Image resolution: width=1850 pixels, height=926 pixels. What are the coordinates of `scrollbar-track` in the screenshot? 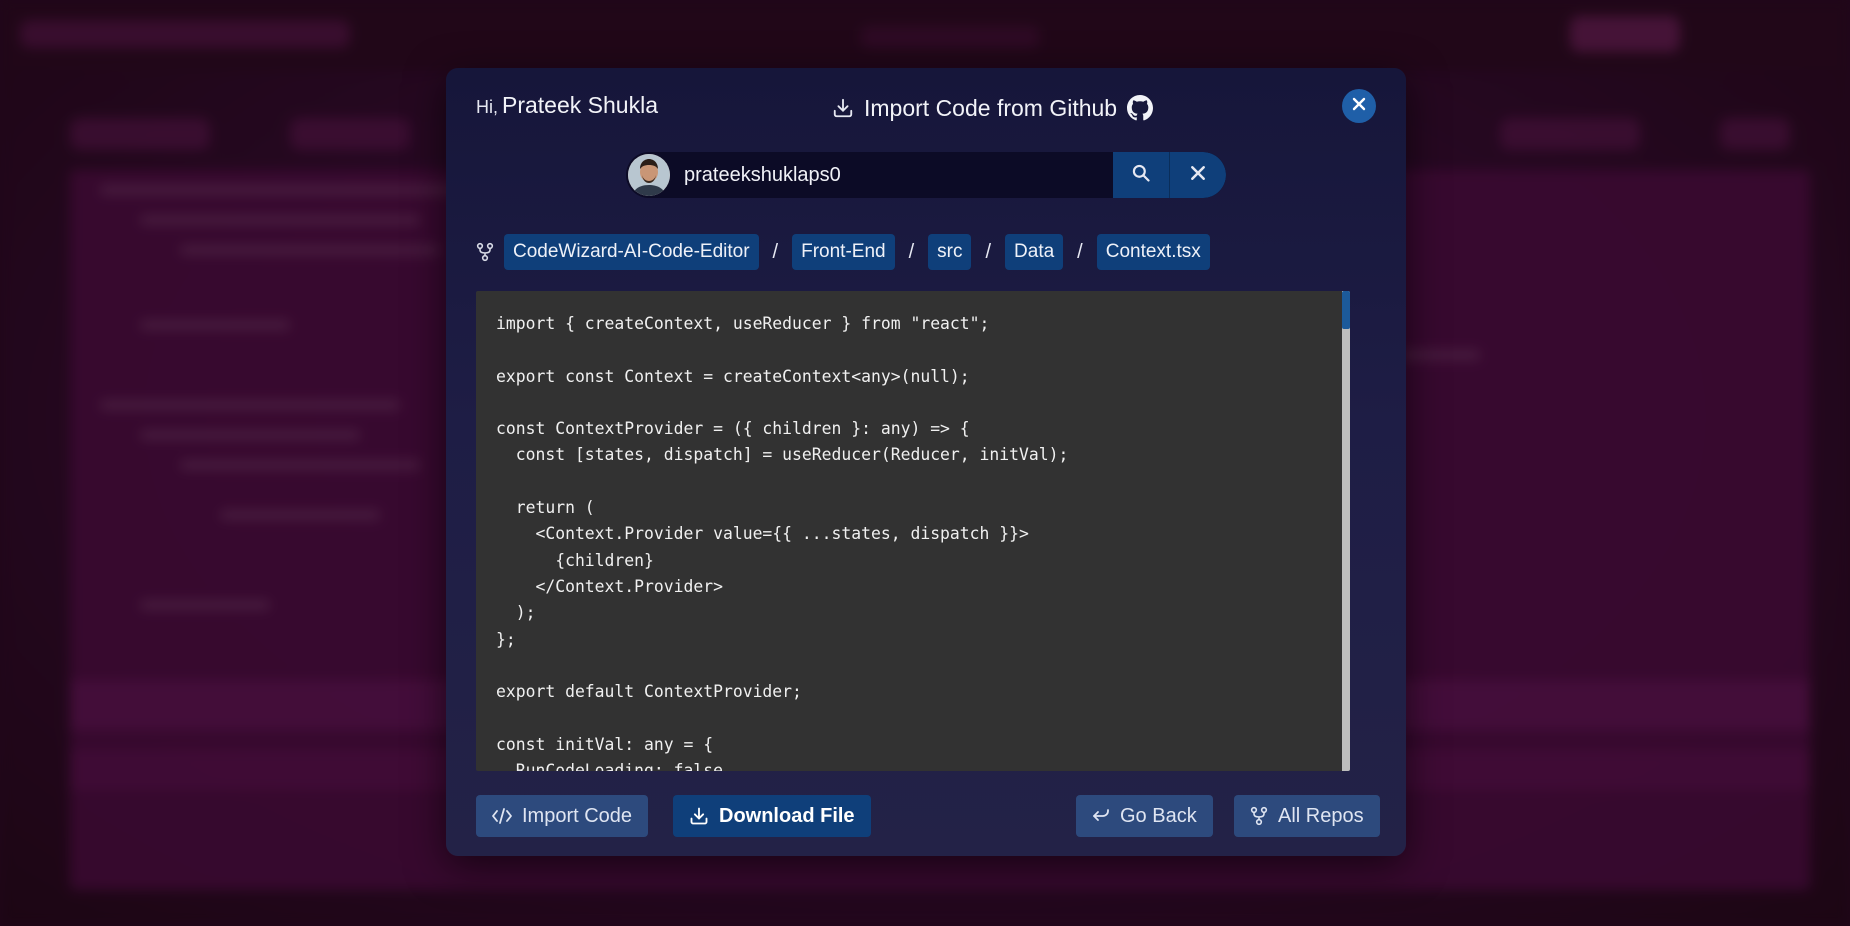 It's located at (1346, 531).